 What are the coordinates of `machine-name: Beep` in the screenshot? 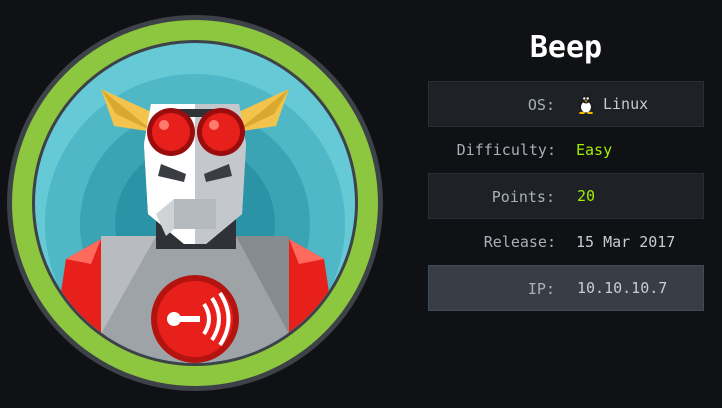 It's located at (566, 47).